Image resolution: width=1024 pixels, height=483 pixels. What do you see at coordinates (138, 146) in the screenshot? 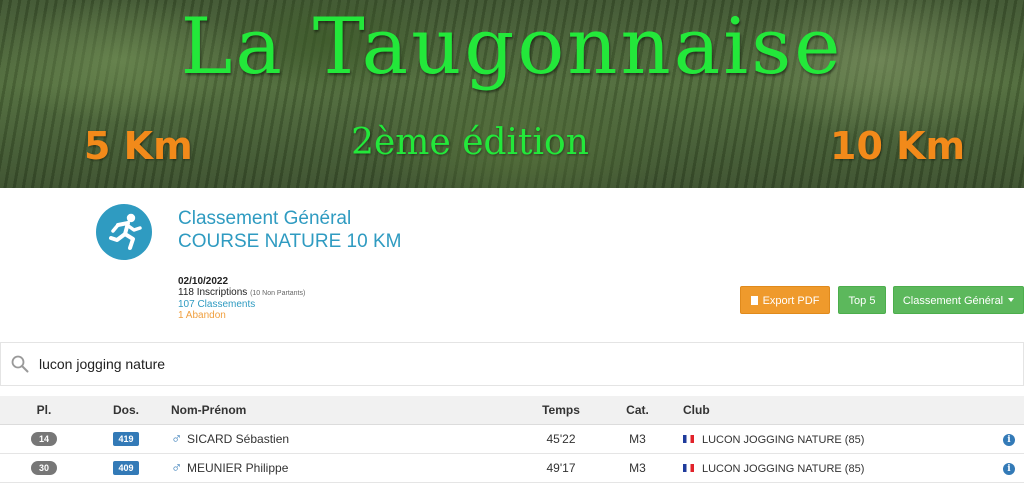
I see `banner-distance-left: 5 Km` at bounding box center [138, 146].